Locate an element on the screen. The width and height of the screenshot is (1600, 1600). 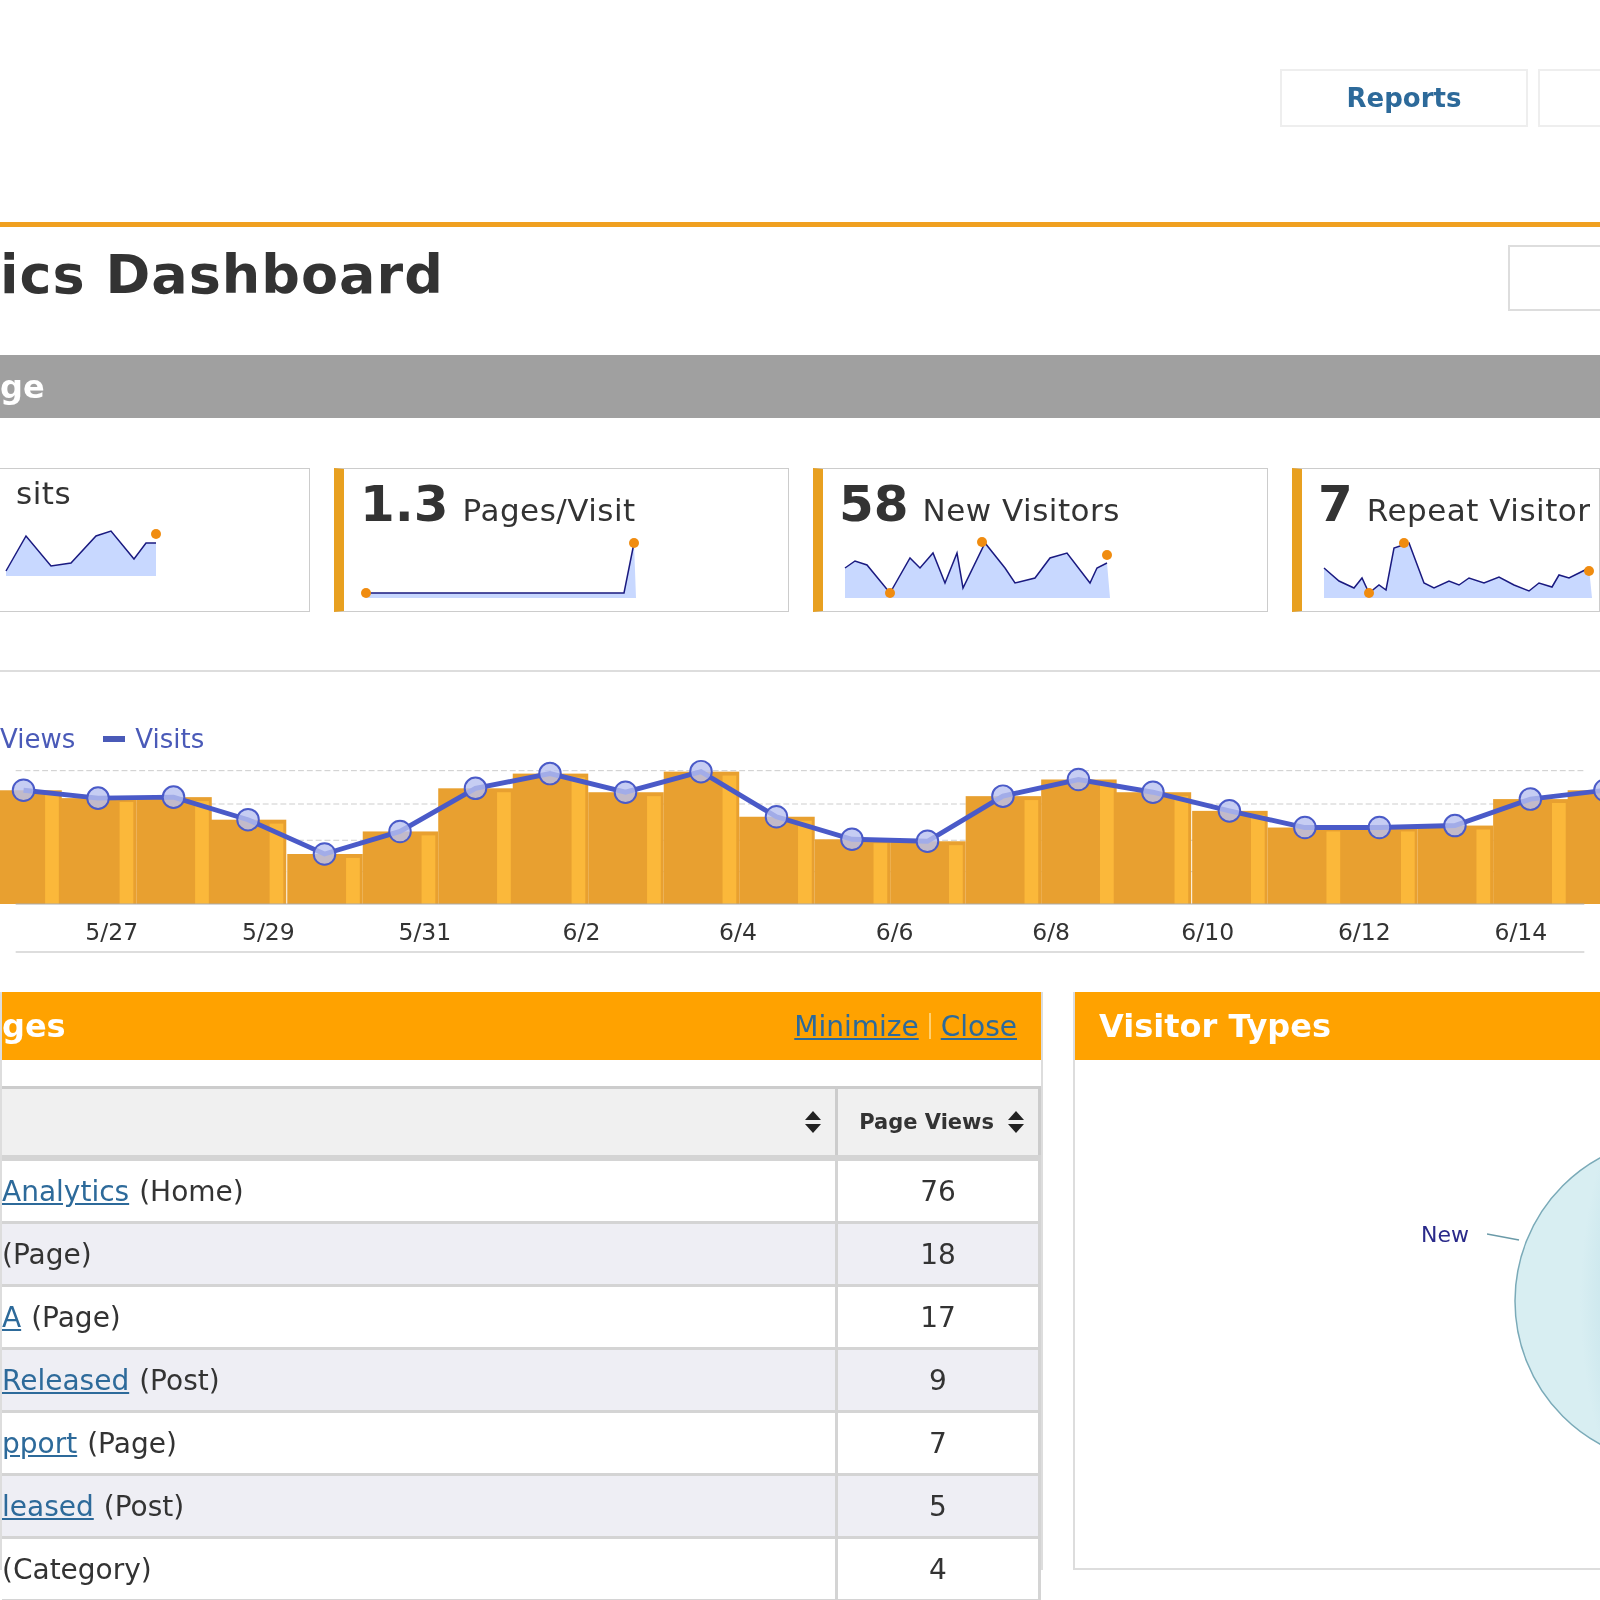
page-title: ics Dashboard is located at coordinates (222, 274).